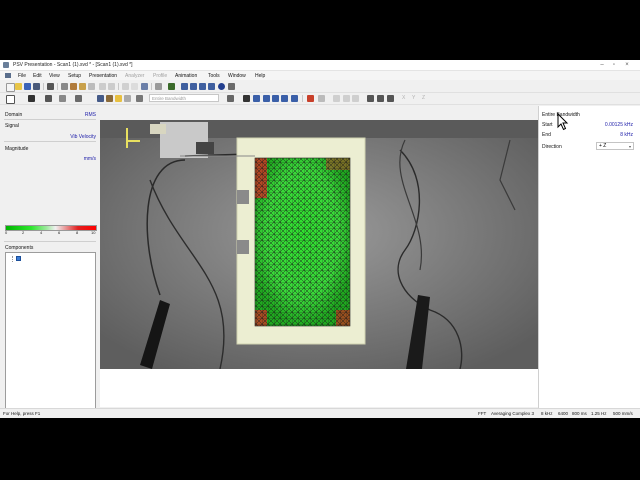 The height and width of the screenshot is (480, 640). Describe the element at coordinates (184, 98) in the screenshot. I see `bandwidth-combo: Entire Bandwidth` at that location.